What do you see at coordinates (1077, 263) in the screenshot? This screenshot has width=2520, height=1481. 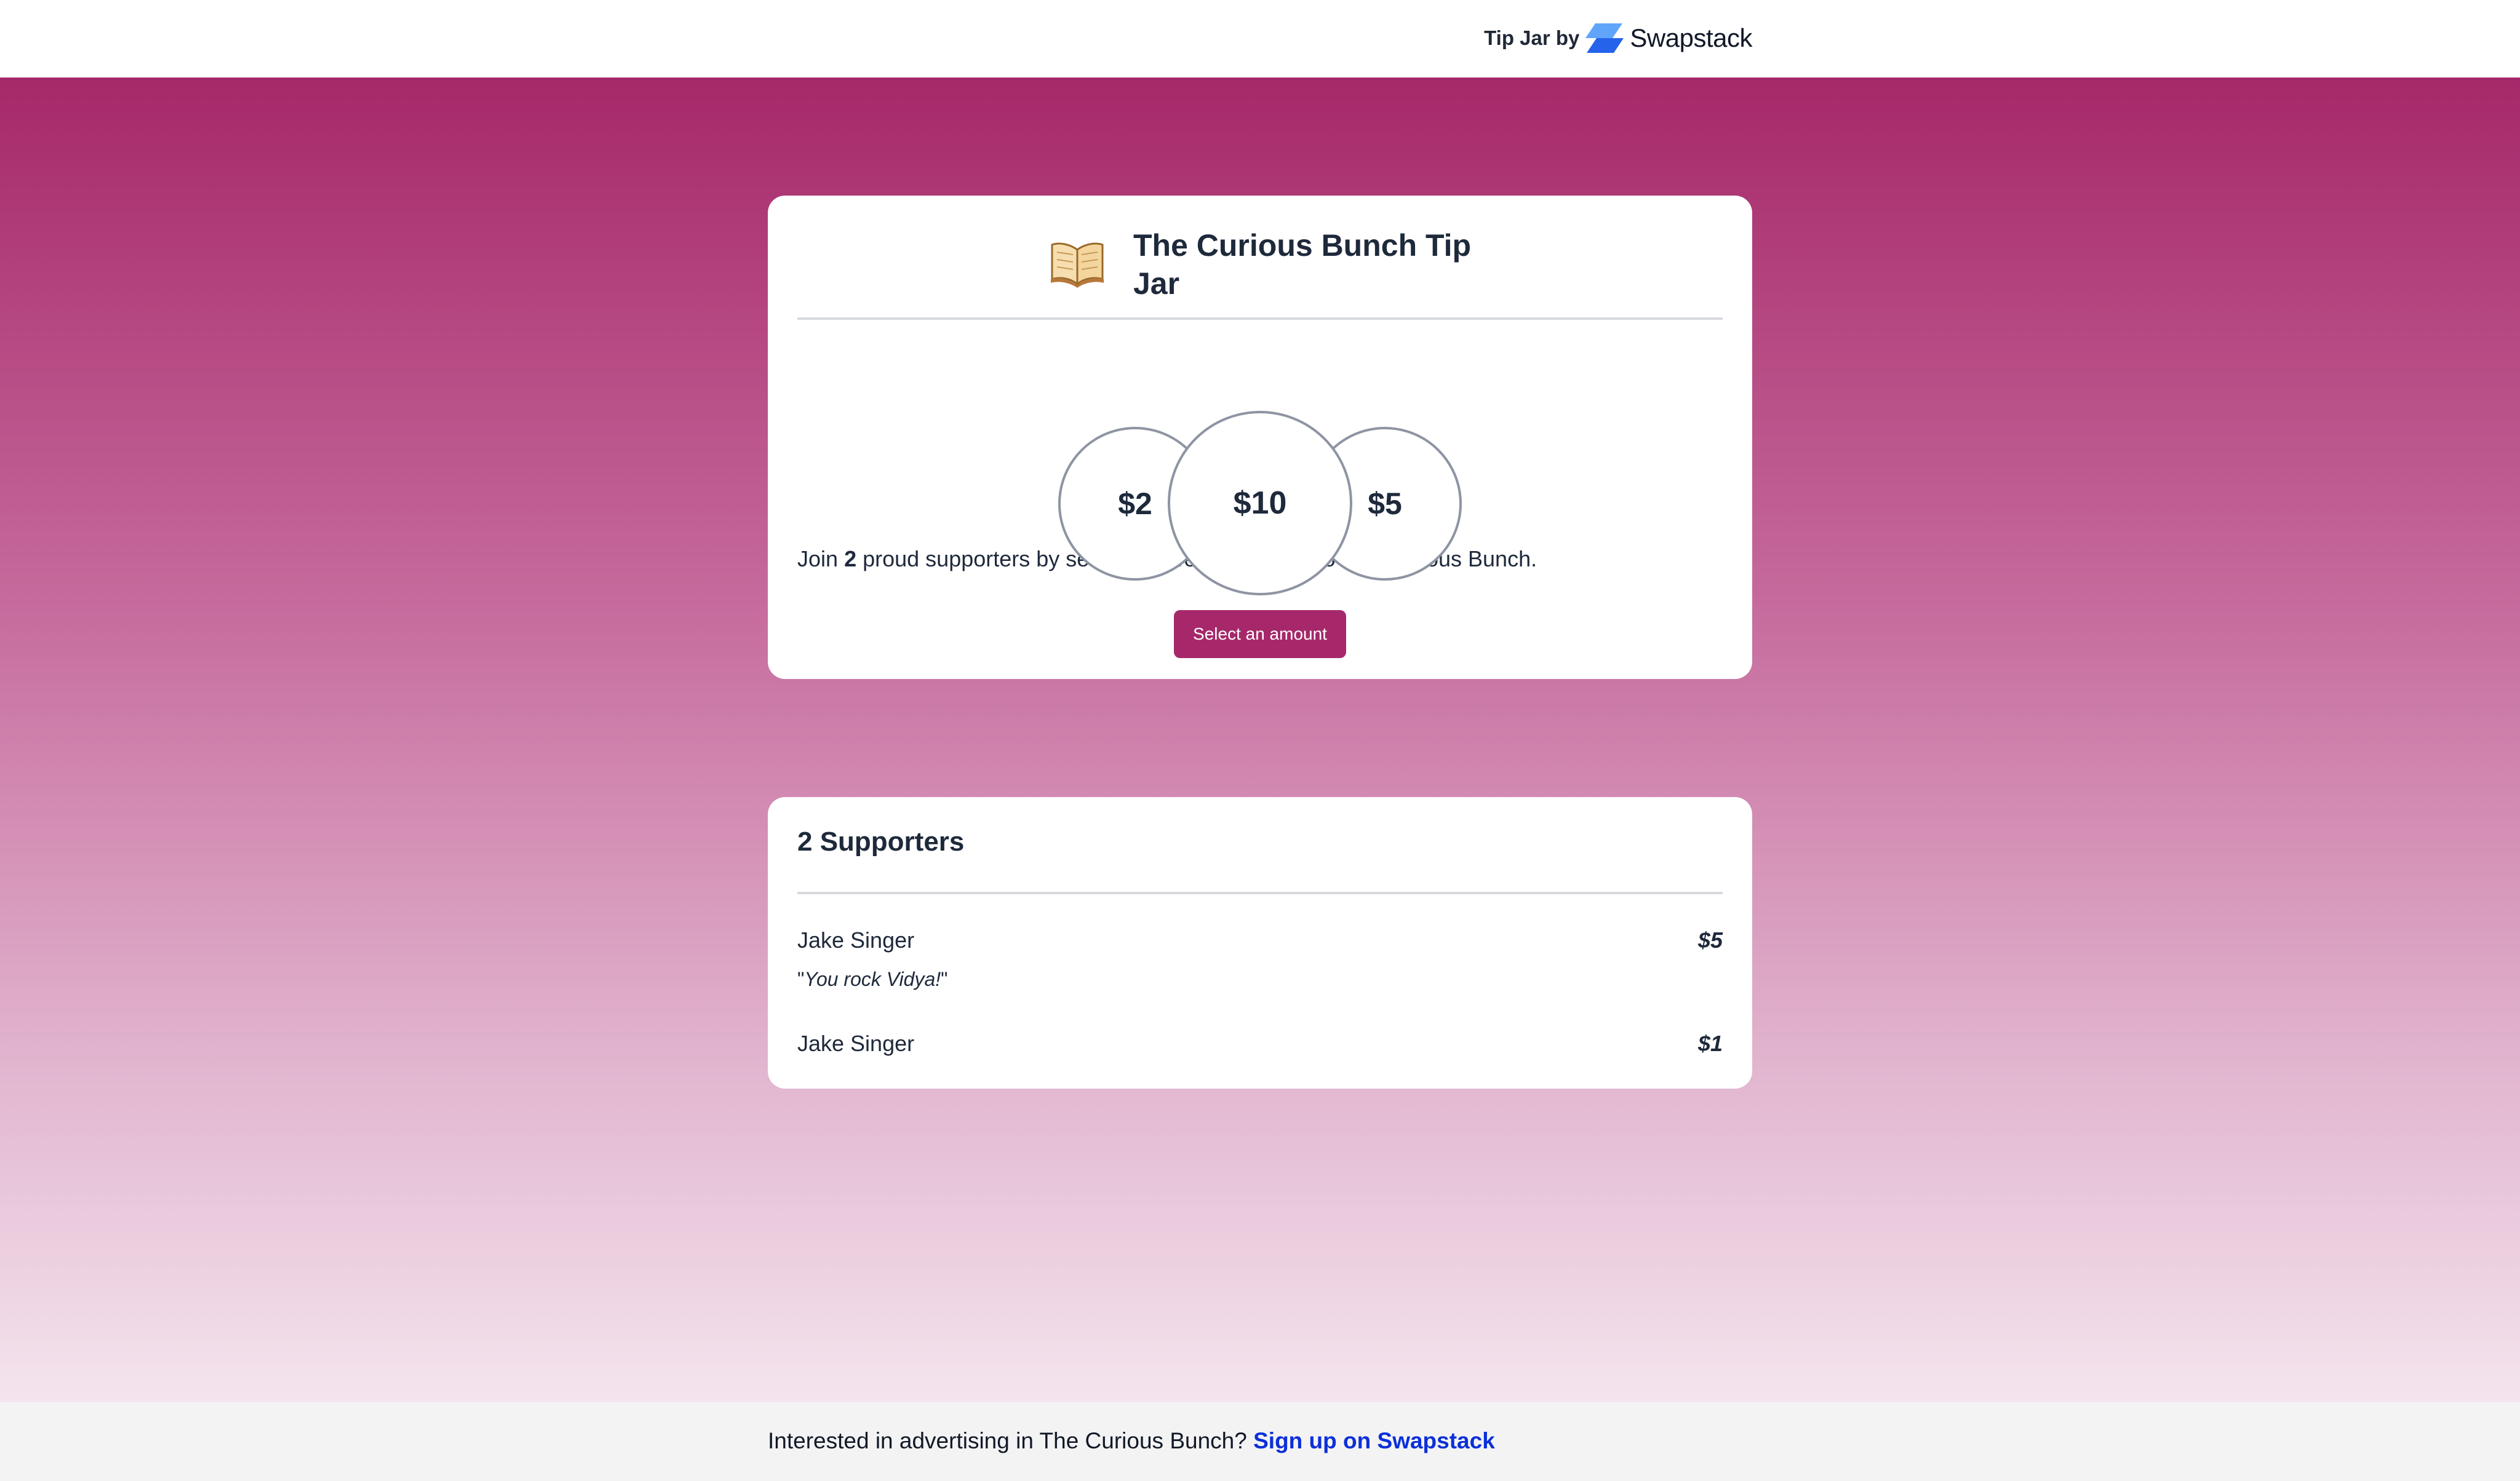 I see `open-book-icon` at bounding box center [1077, 263].